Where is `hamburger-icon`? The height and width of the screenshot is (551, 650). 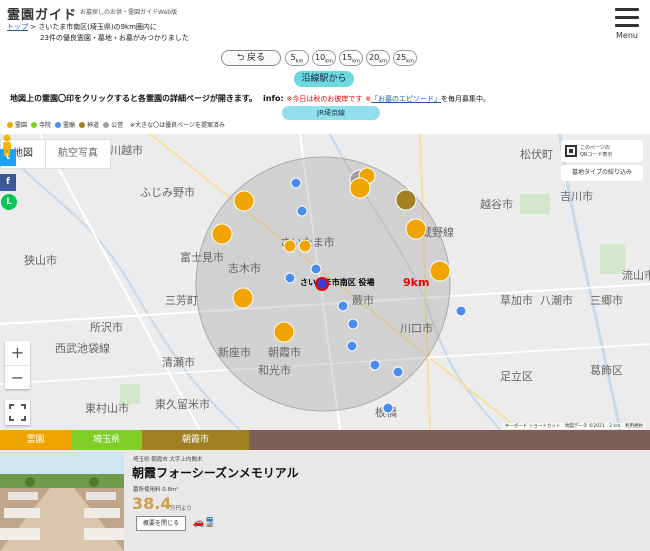 hamburger-icon is located at coordinates (627, 9).